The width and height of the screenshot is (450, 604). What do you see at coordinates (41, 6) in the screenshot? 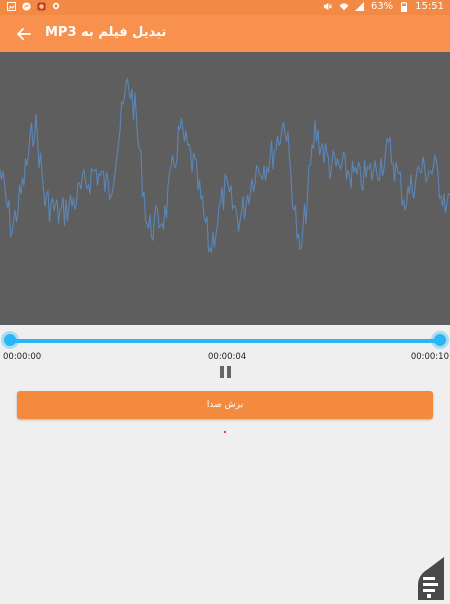
I see `app-icon` at bounding box center [41, 6].